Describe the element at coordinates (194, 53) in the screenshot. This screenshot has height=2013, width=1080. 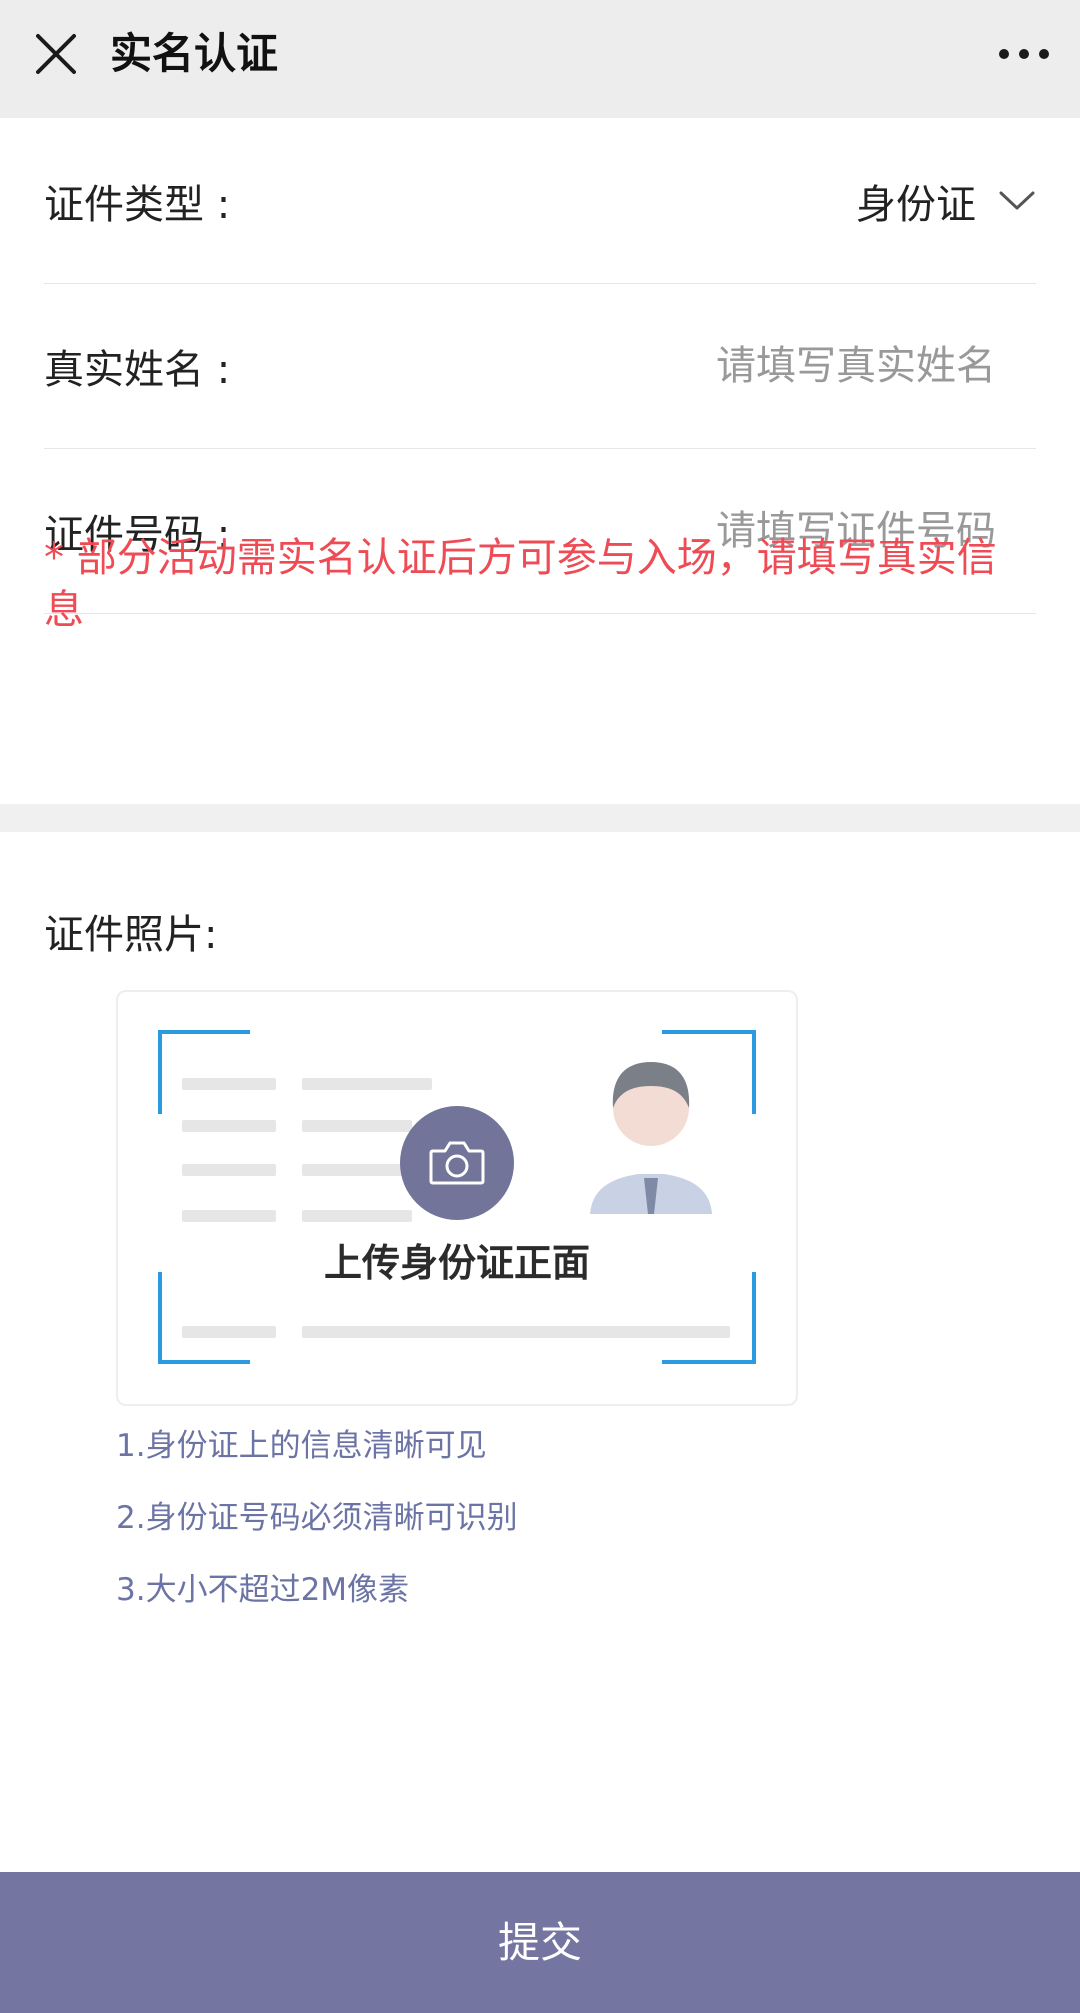
I see `page-title: 实名认证` at that location.